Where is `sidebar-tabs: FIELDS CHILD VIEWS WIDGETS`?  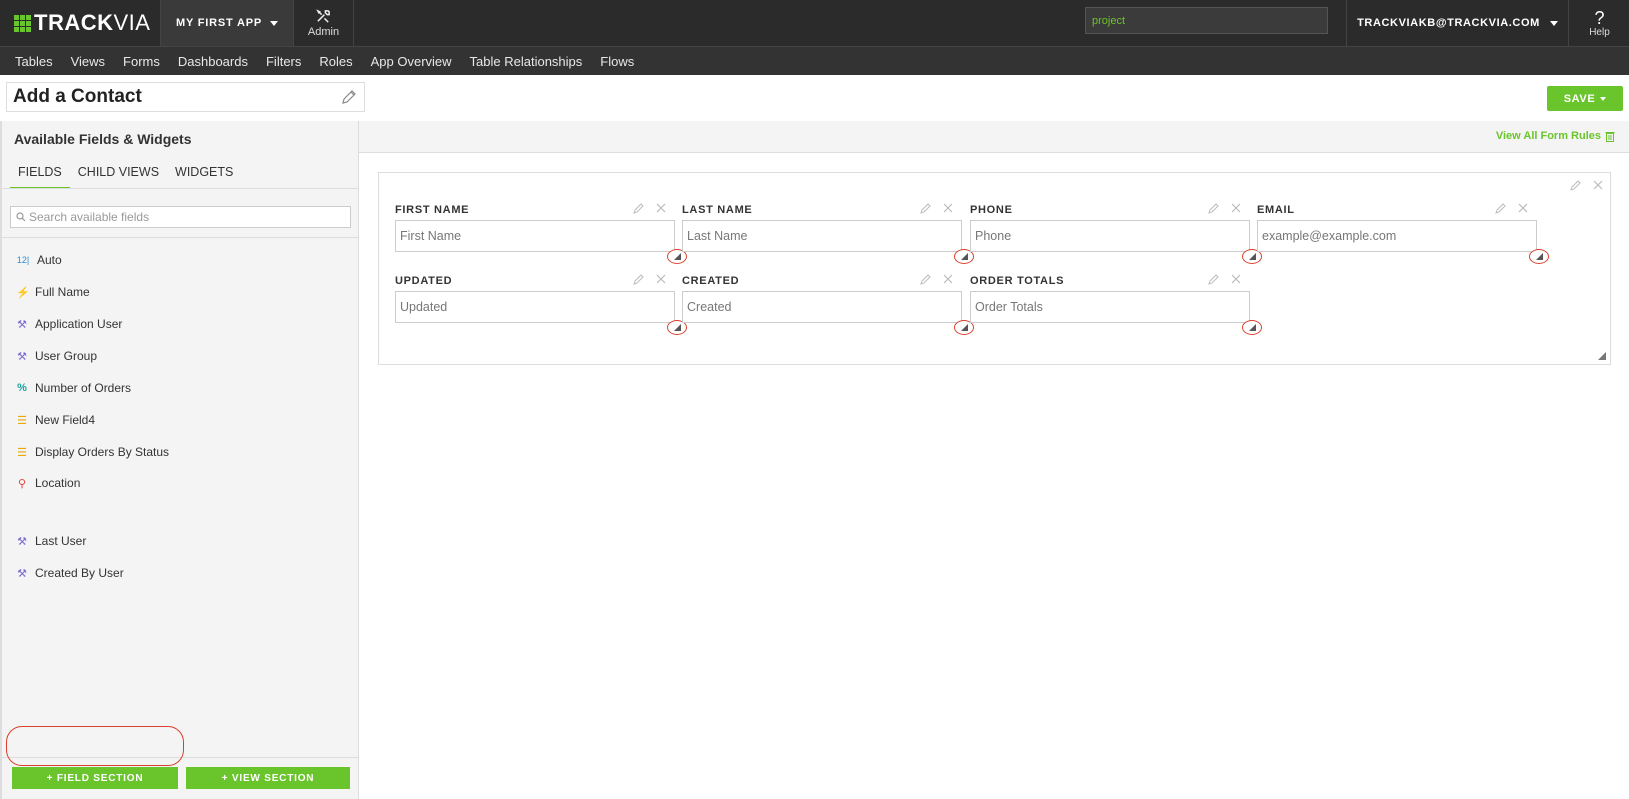 sidebar-tabs: FIELDS CHILD VIEWS WIDGETS is located at coordinates (125, 173).